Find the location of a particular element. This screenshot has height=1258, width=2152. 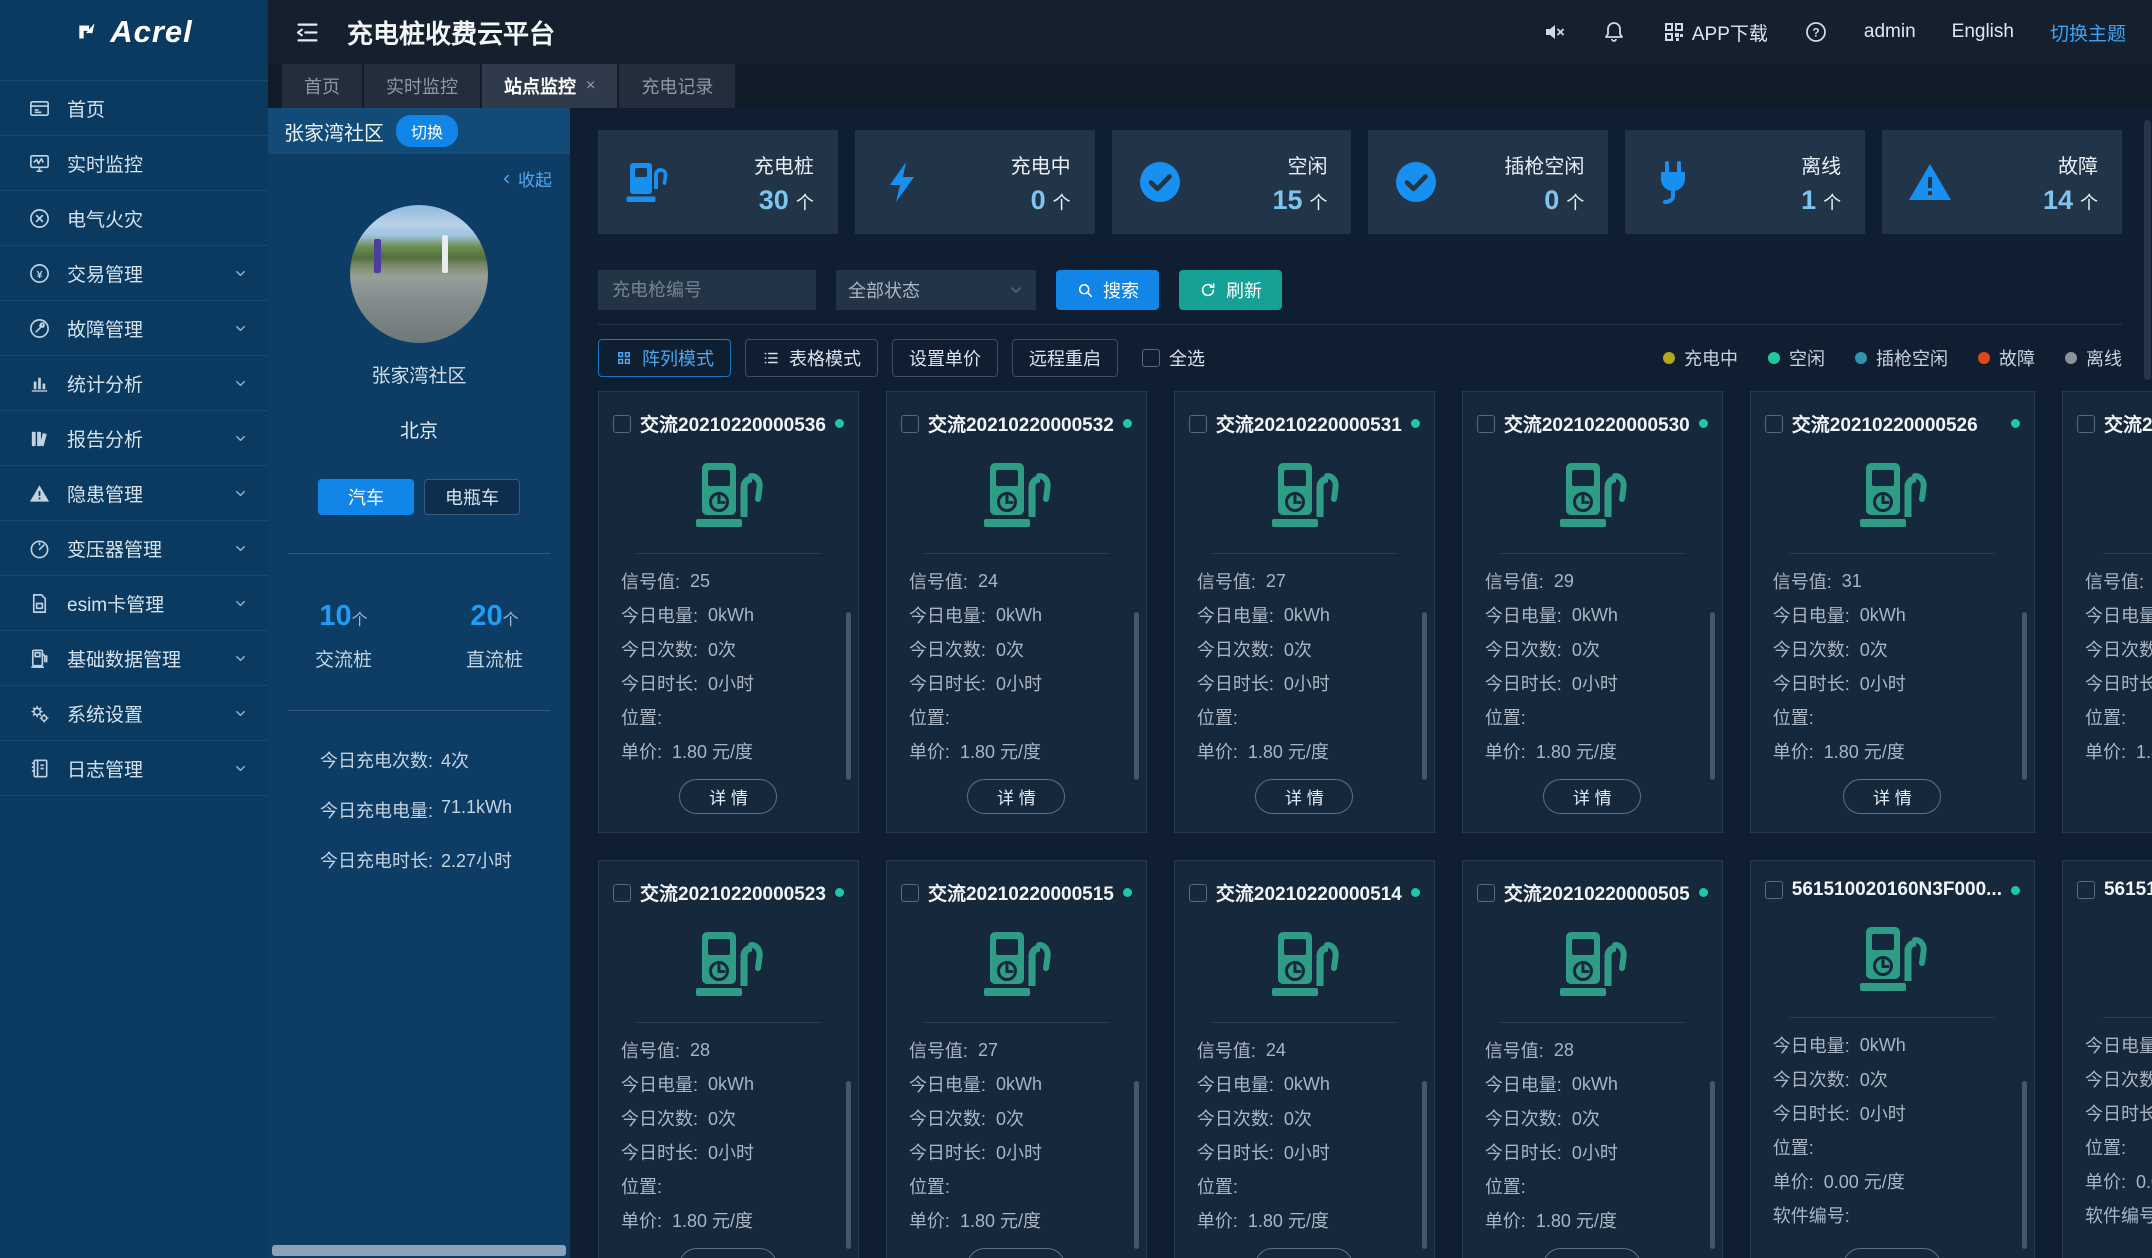

mute-icon is located at coordinates (1554, 32).